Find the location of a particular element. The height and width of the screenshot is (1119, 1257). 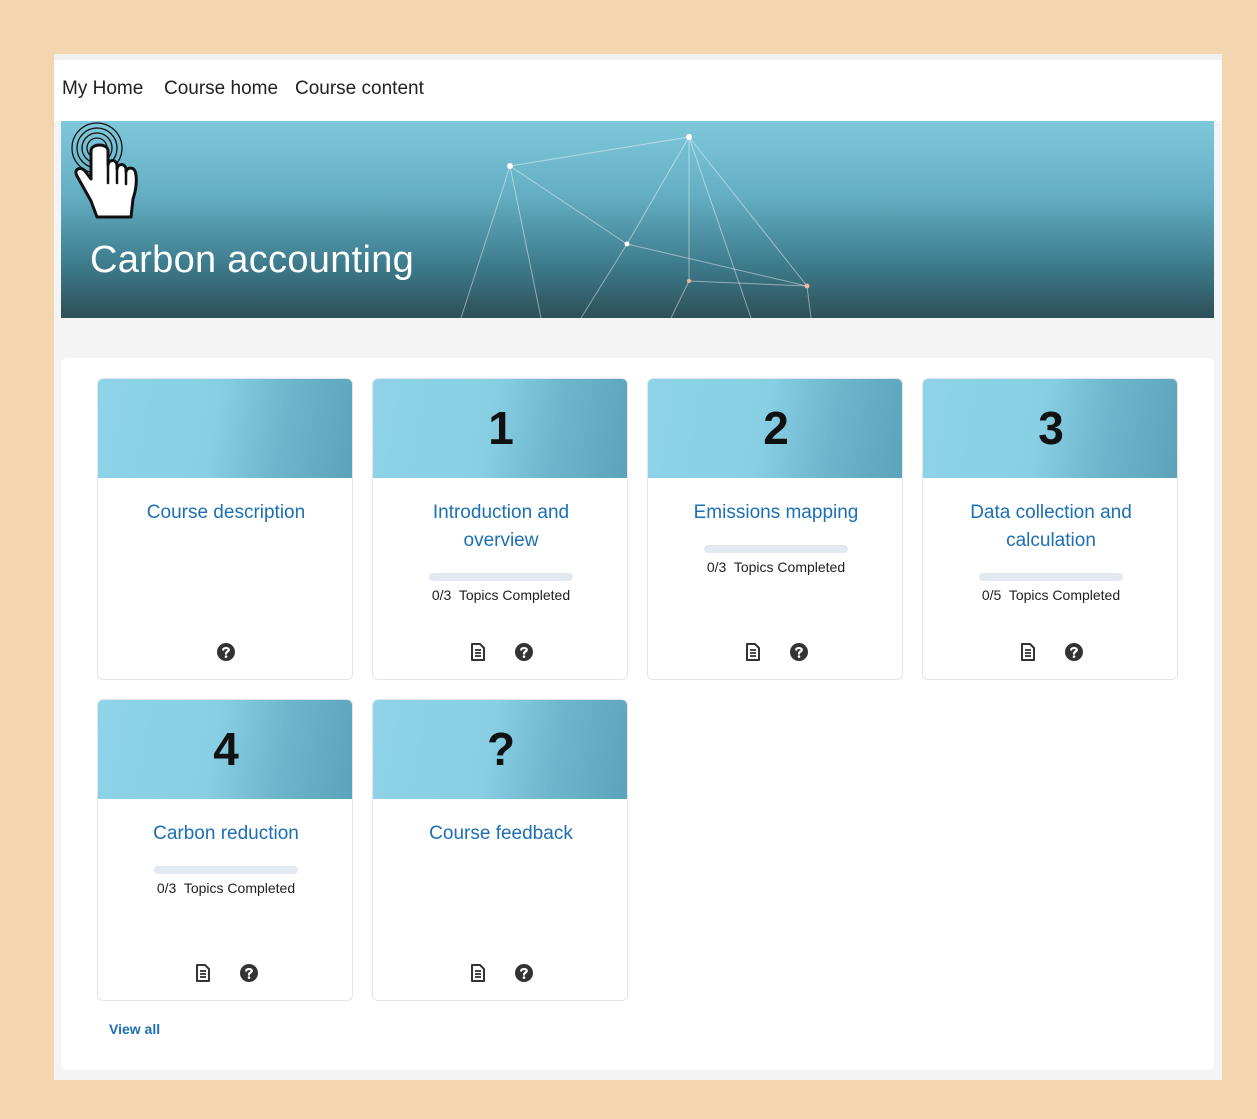

card-image: 2 is located at coordinates (775, 428).